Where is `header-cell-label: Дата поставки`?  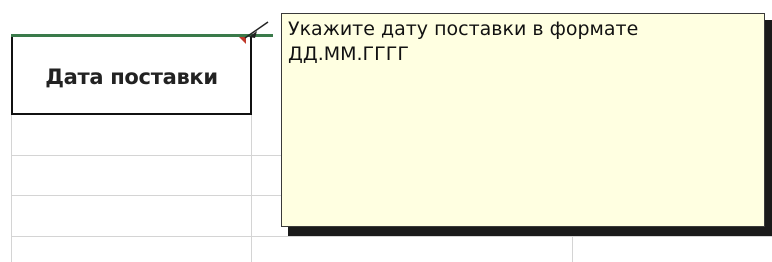
header-cell-label: Дата поставки is located at coordinates (131, 77).